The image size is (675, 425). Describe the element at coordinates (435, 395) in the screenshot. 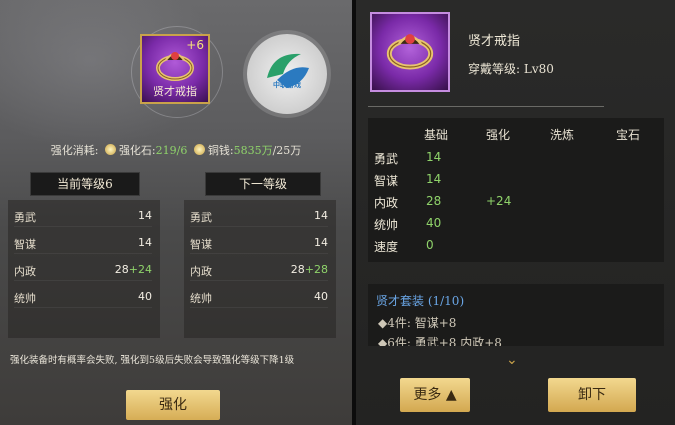

I see `more-button: 更多 ▲` at that location.